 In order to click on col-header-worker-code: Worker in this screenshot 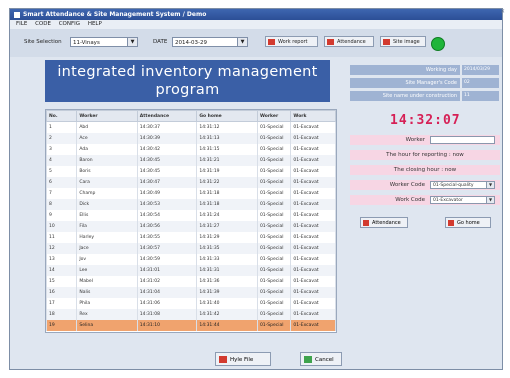, I will do `click(274, 116)`.